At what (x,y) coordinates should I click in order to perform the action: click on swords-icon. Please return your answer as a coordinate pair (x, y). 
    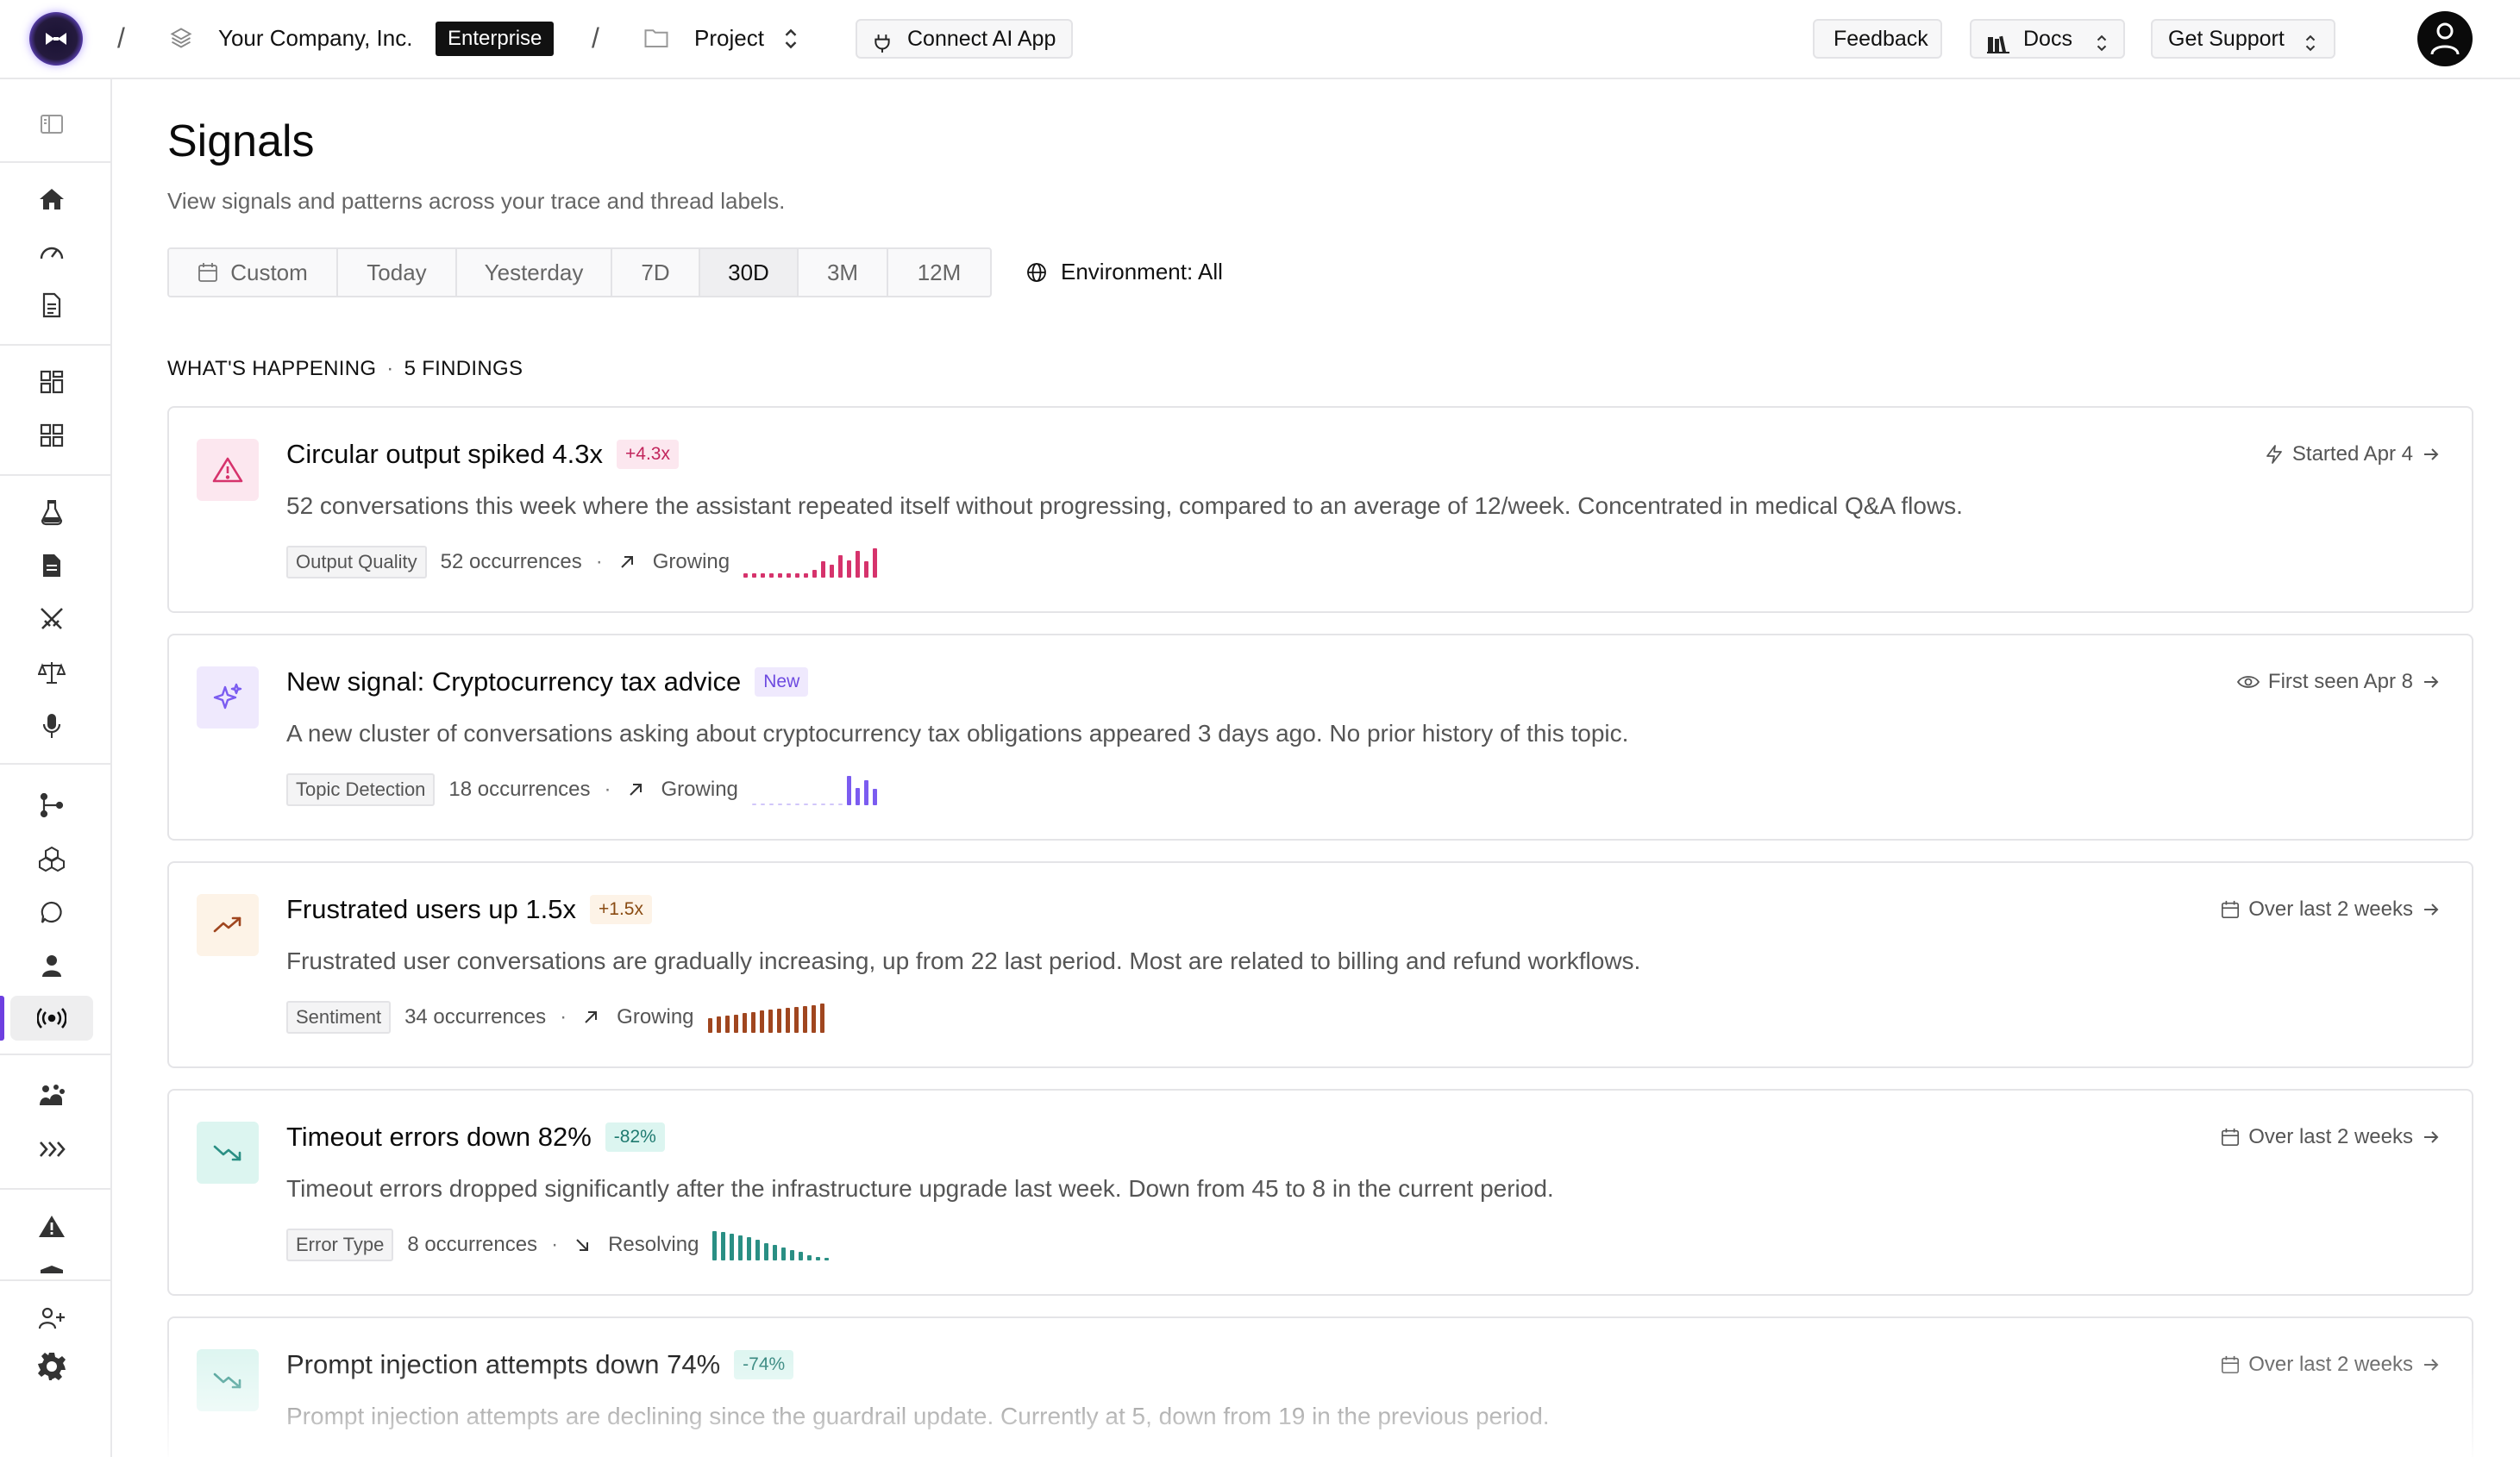
    Looking at the image, I should click on (52, 619).